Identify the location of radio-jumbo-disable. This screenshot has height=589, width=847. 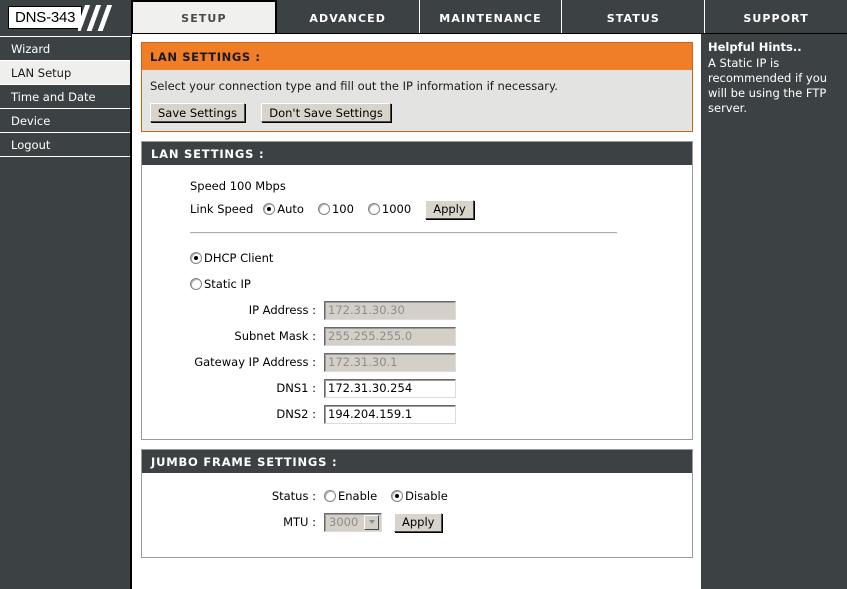
(397, 496).